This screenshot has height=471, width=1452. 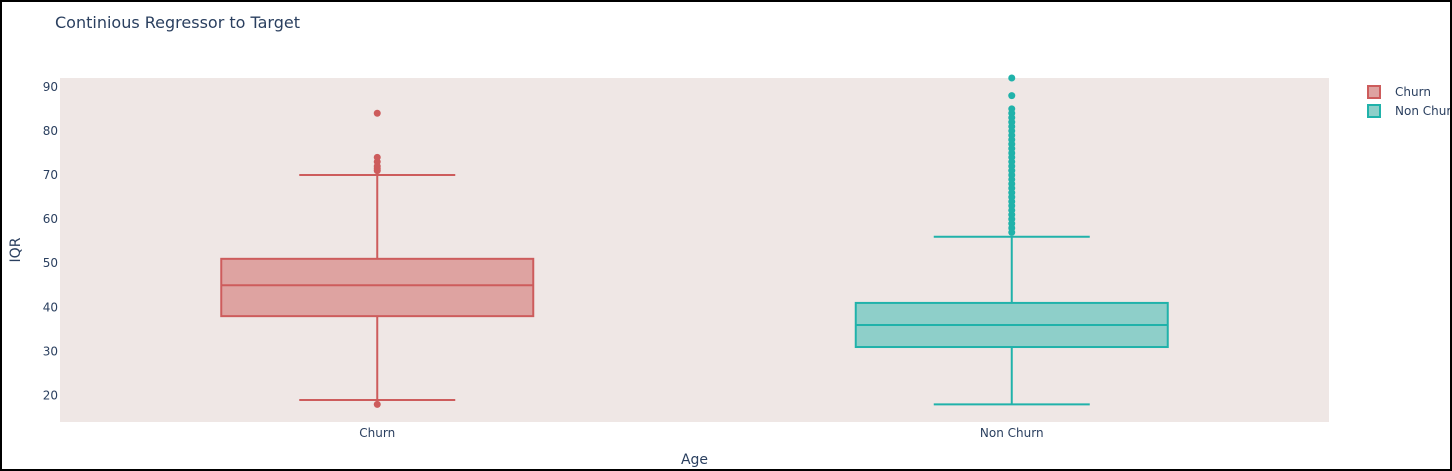 What do you see at coordinates (50, 87) in the screenshot?
I see `y-tick-label: 90` at bounding box center [50, 87].